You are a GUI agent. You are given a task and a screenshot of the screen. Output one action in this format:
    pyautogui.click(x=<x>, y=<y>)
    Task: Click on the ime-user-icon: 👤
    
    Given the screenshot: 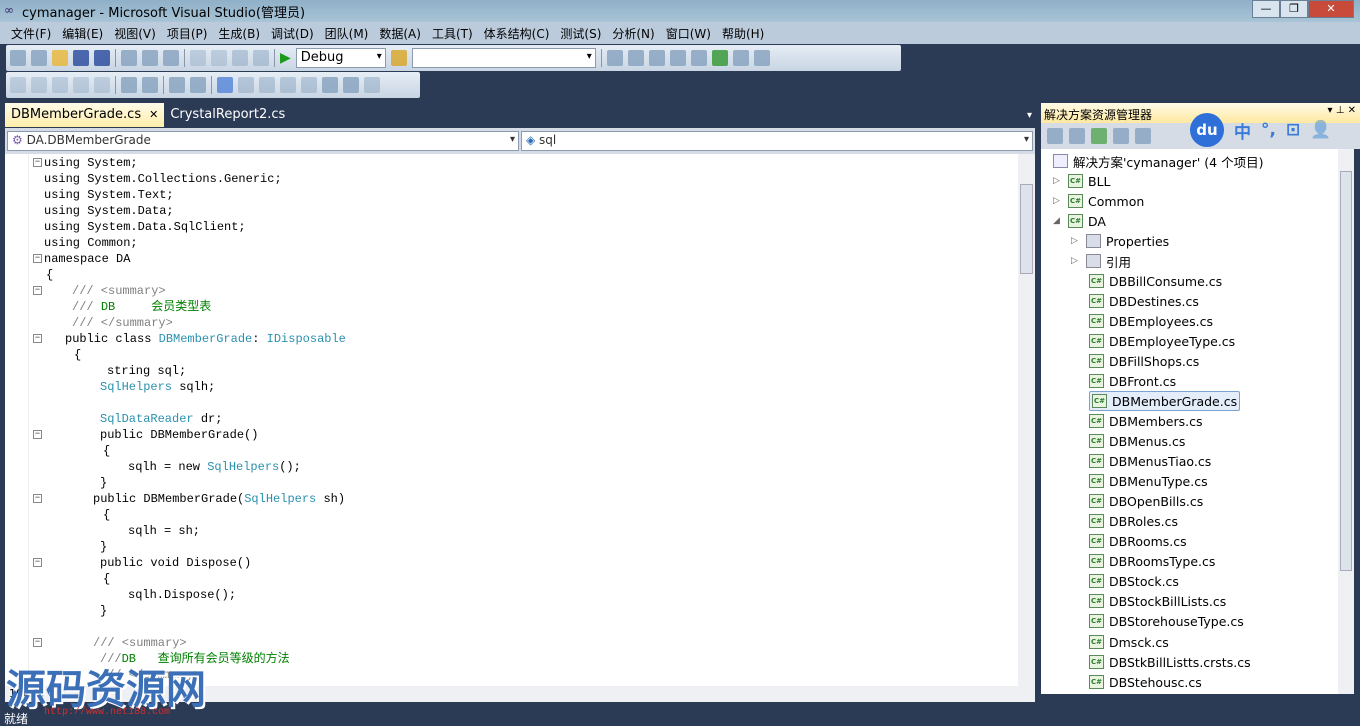 What is the action you would take?
    pyautogui.click(x=1320, y=130)
    